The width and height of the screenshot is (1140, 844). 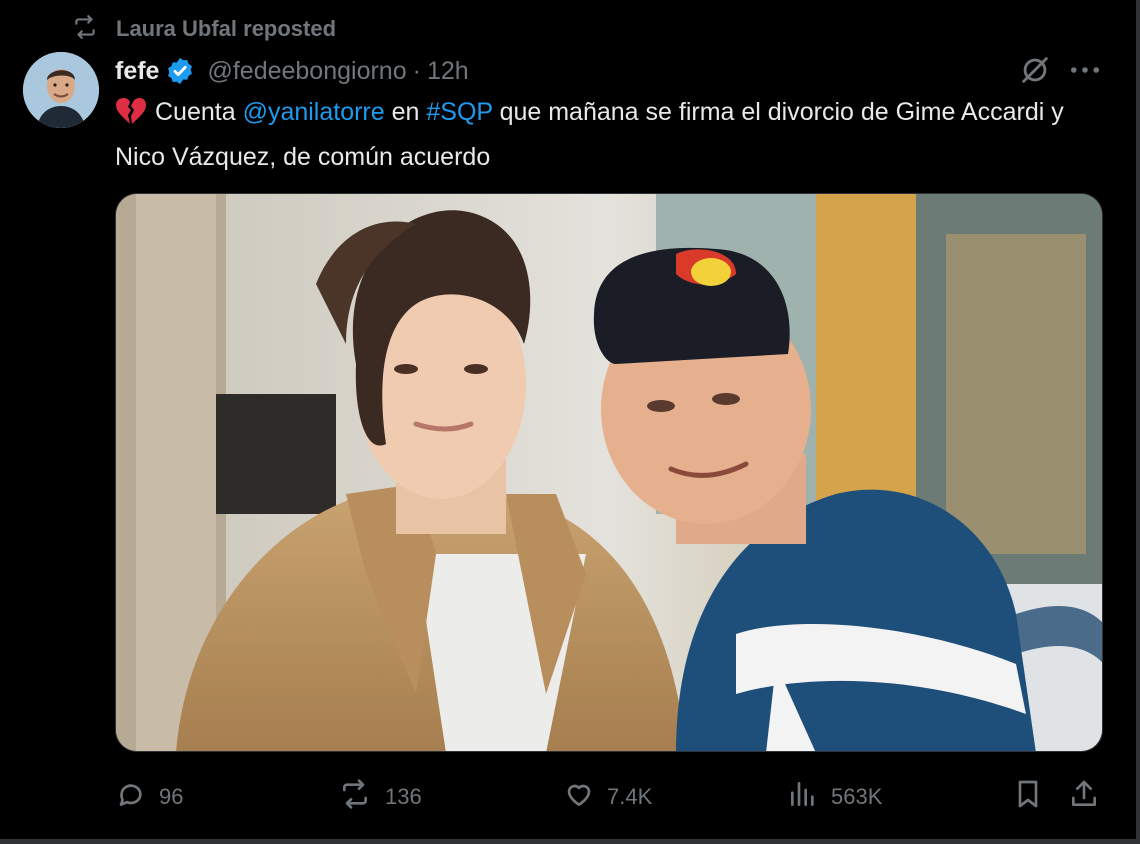 What do you see at coordinates (1085, 72) in the screenshot?
I see `more-options-icon` at bounding box center [1085, 72].